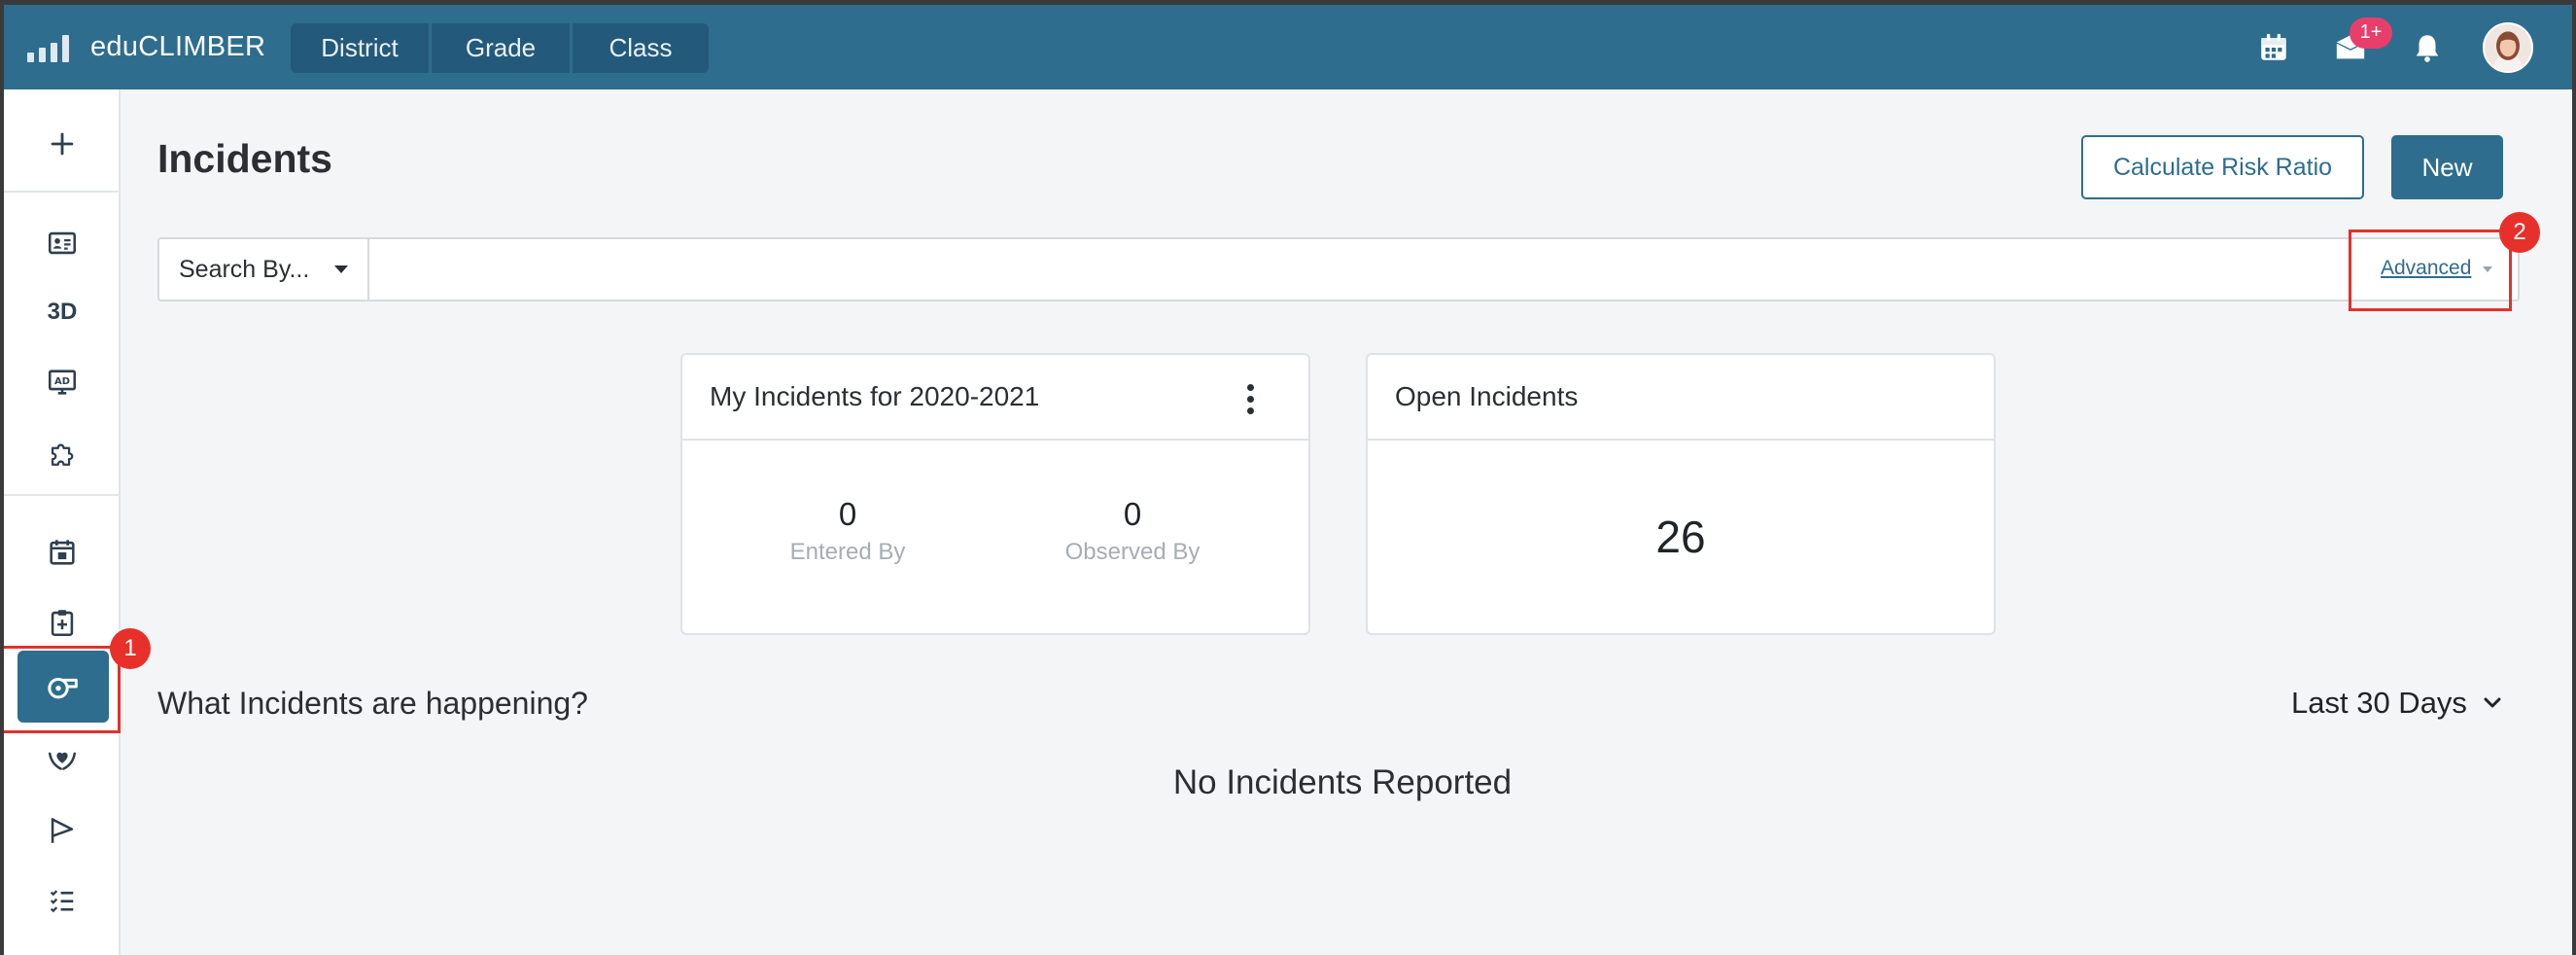 This screenshot has height=955, width=2576. I want to click on messages-icon: 1+, so click(2363, 40).